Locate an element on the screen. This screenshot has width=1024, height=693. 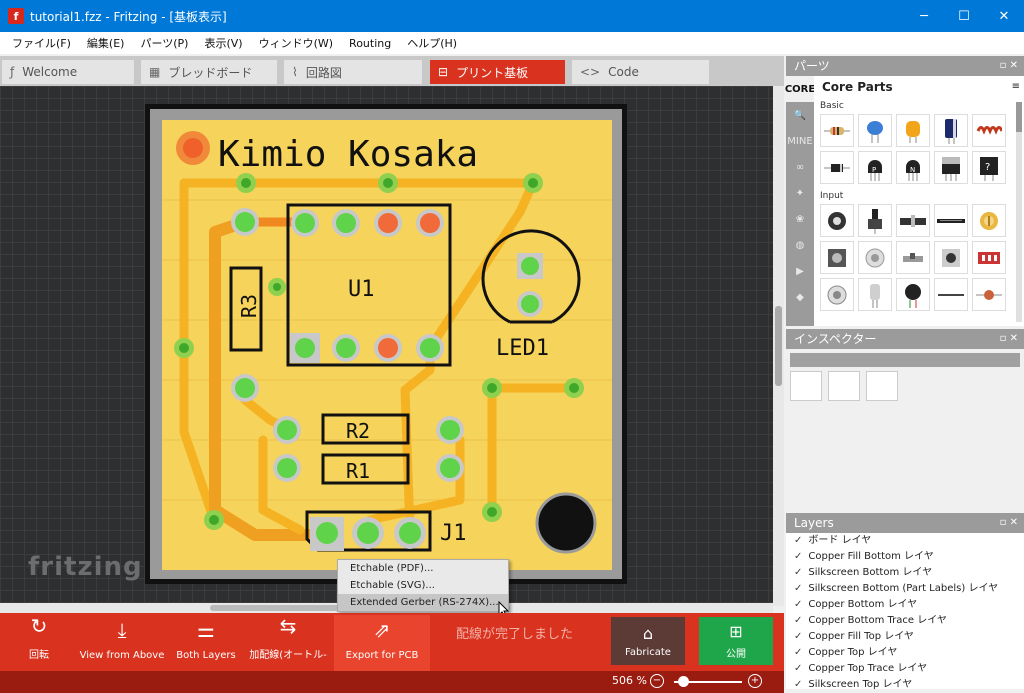
npn-transistor-part-icon: N is located at coordinates (913, 167).